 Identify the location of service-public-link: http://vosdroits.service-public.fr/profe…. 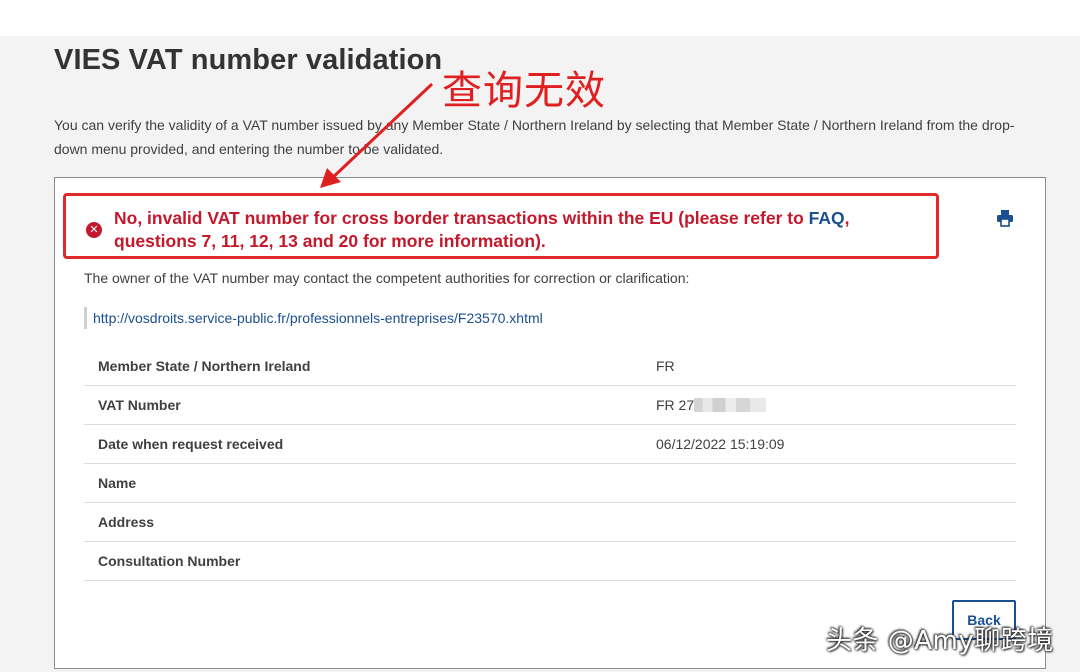
(313, 318).